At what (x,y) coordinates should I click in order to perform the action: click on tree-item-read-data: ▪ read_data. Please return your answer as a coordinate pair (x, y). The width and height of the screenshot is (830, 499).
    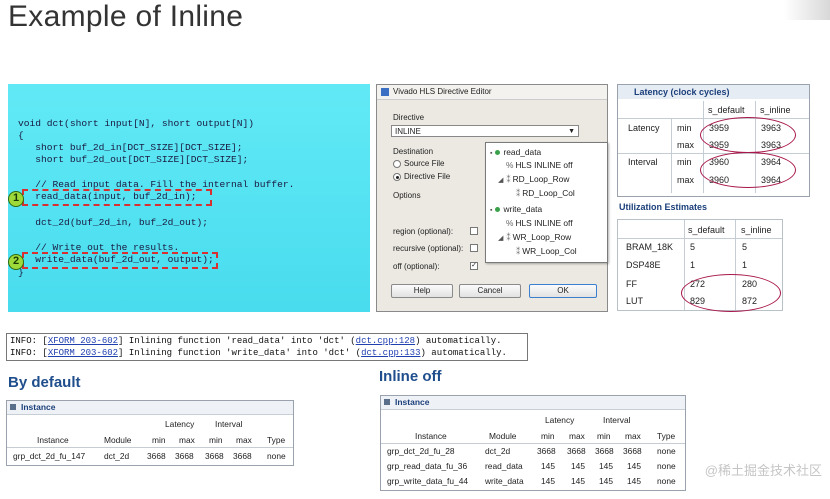
    Looking at the image, I should click on (515, 152).